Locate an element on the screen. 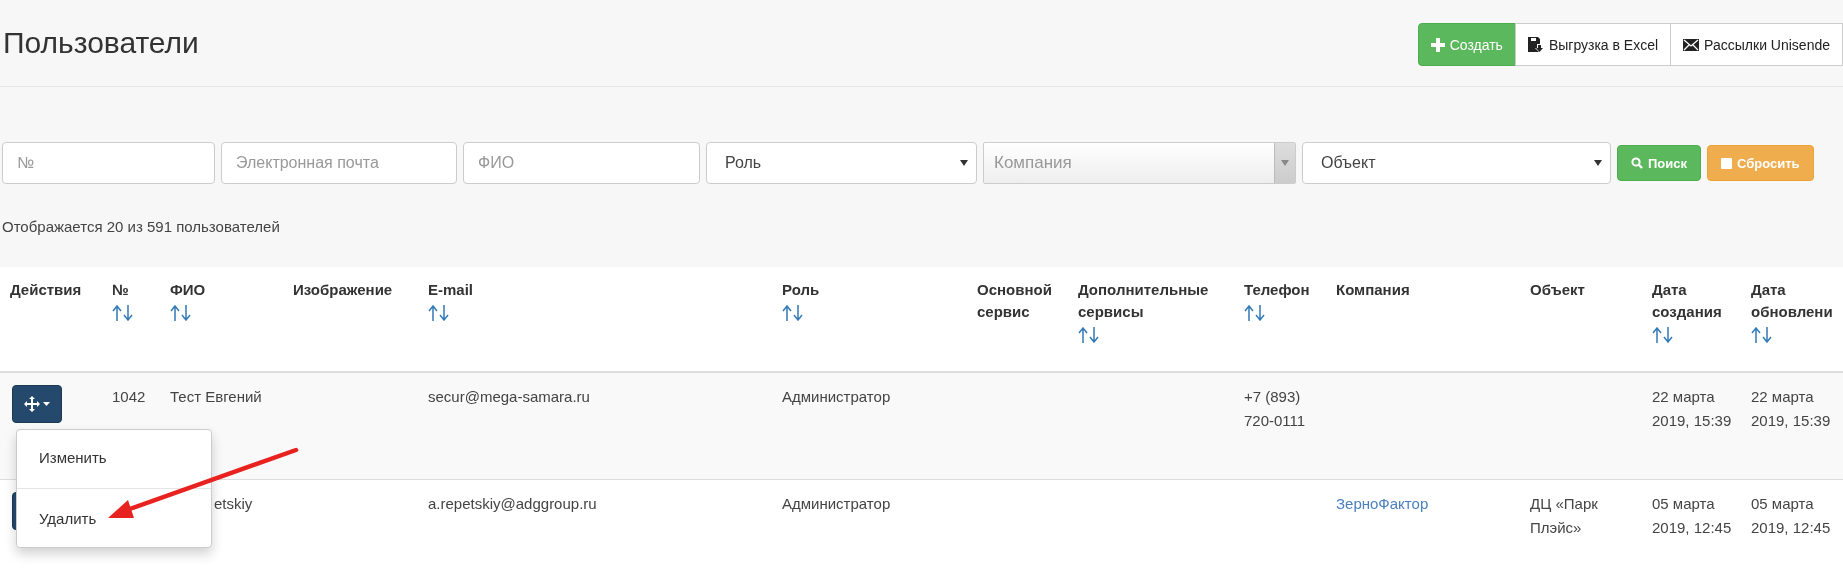  role-select: Роль is located at coordinates (841, 163).